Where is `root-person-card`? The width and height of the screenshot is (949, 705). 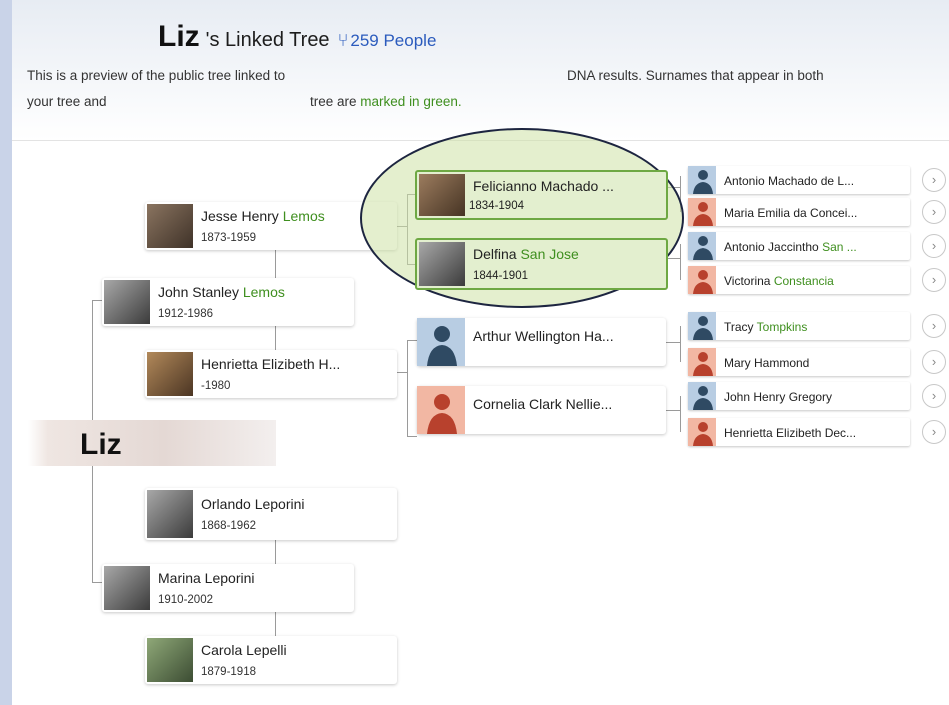
root-person-card is located at coordinates (152, 443).